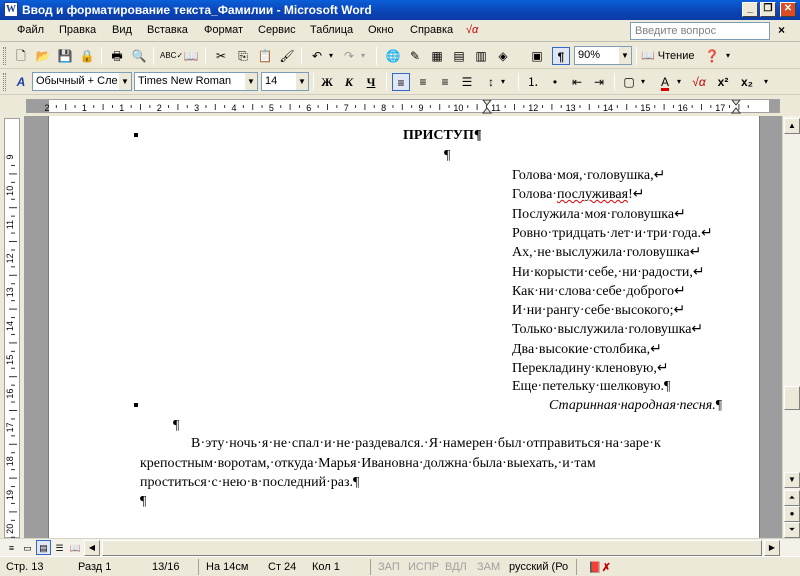 Image resolution: width=800 pixels, height=576 pixels. I want to click on bullets-icon: •, so click(555, 82).